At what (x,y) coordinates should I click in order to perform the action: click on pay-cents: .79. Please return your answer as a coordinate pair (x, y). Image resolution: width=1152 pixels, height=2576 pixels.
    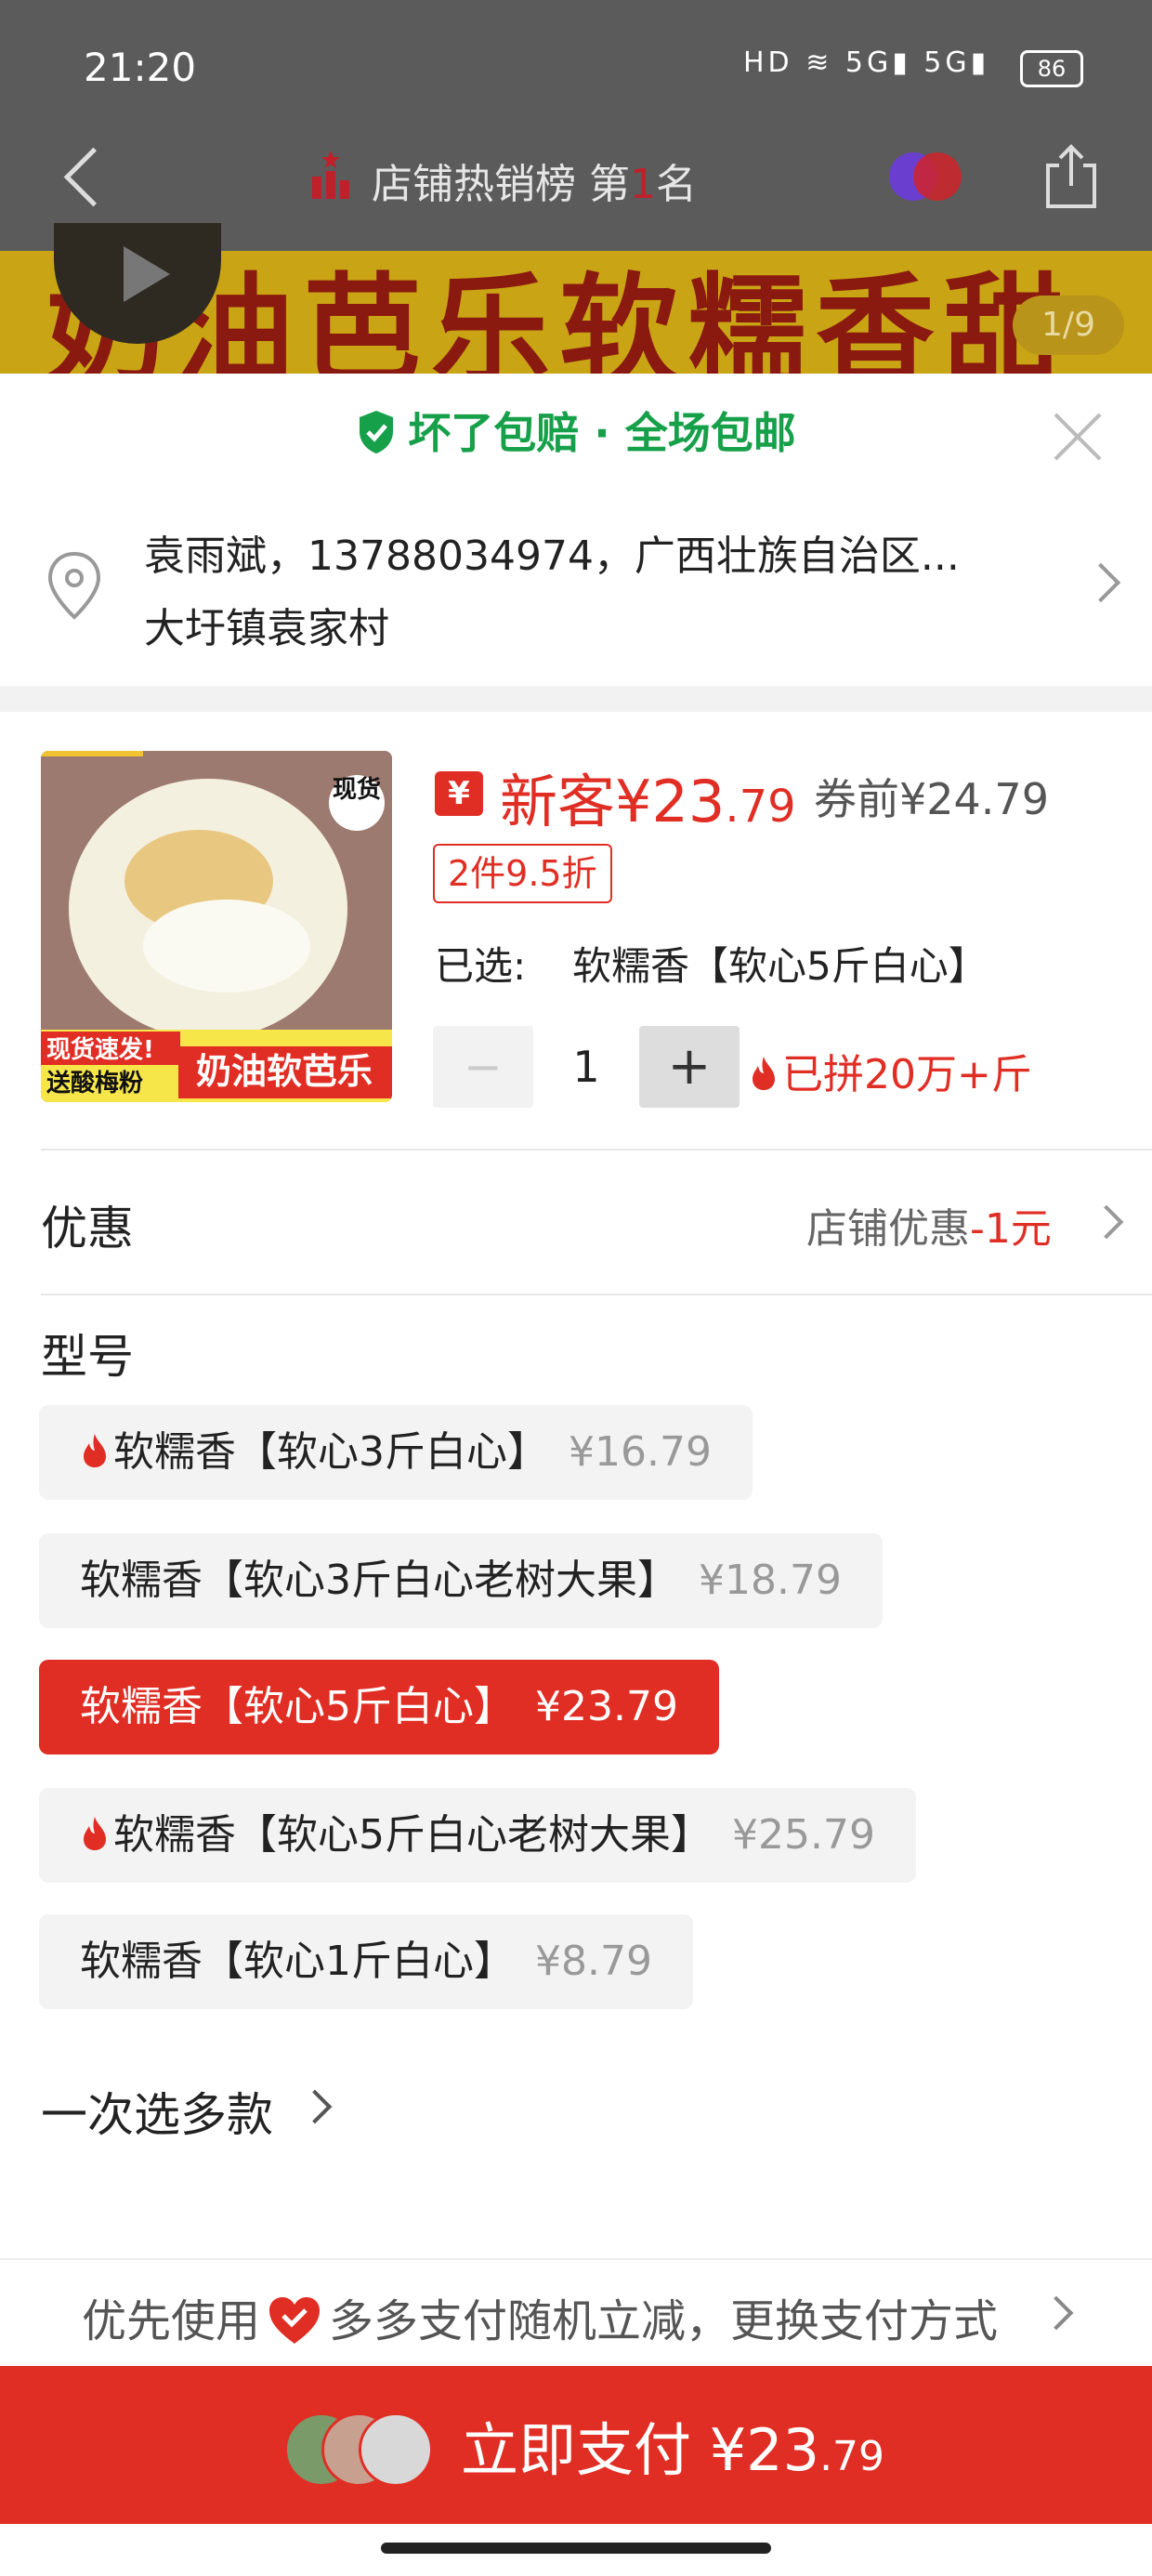
    Looking at the image, I should click on (852, 2456).